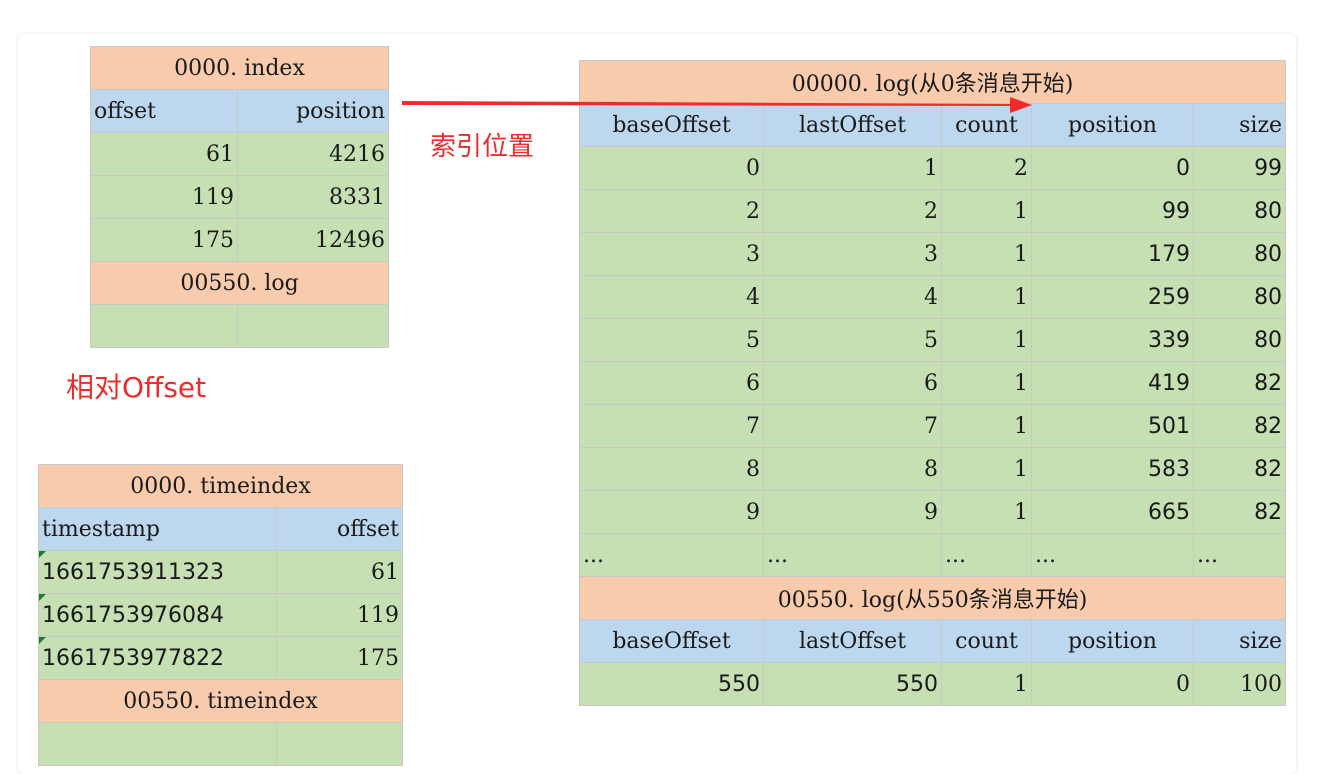 Image resolution: width=1323 pixels, height=774 pixels. Describe the element at coordinates (482, 147) in the screenshot. I see `index-position-label: 索引位置` at that location.